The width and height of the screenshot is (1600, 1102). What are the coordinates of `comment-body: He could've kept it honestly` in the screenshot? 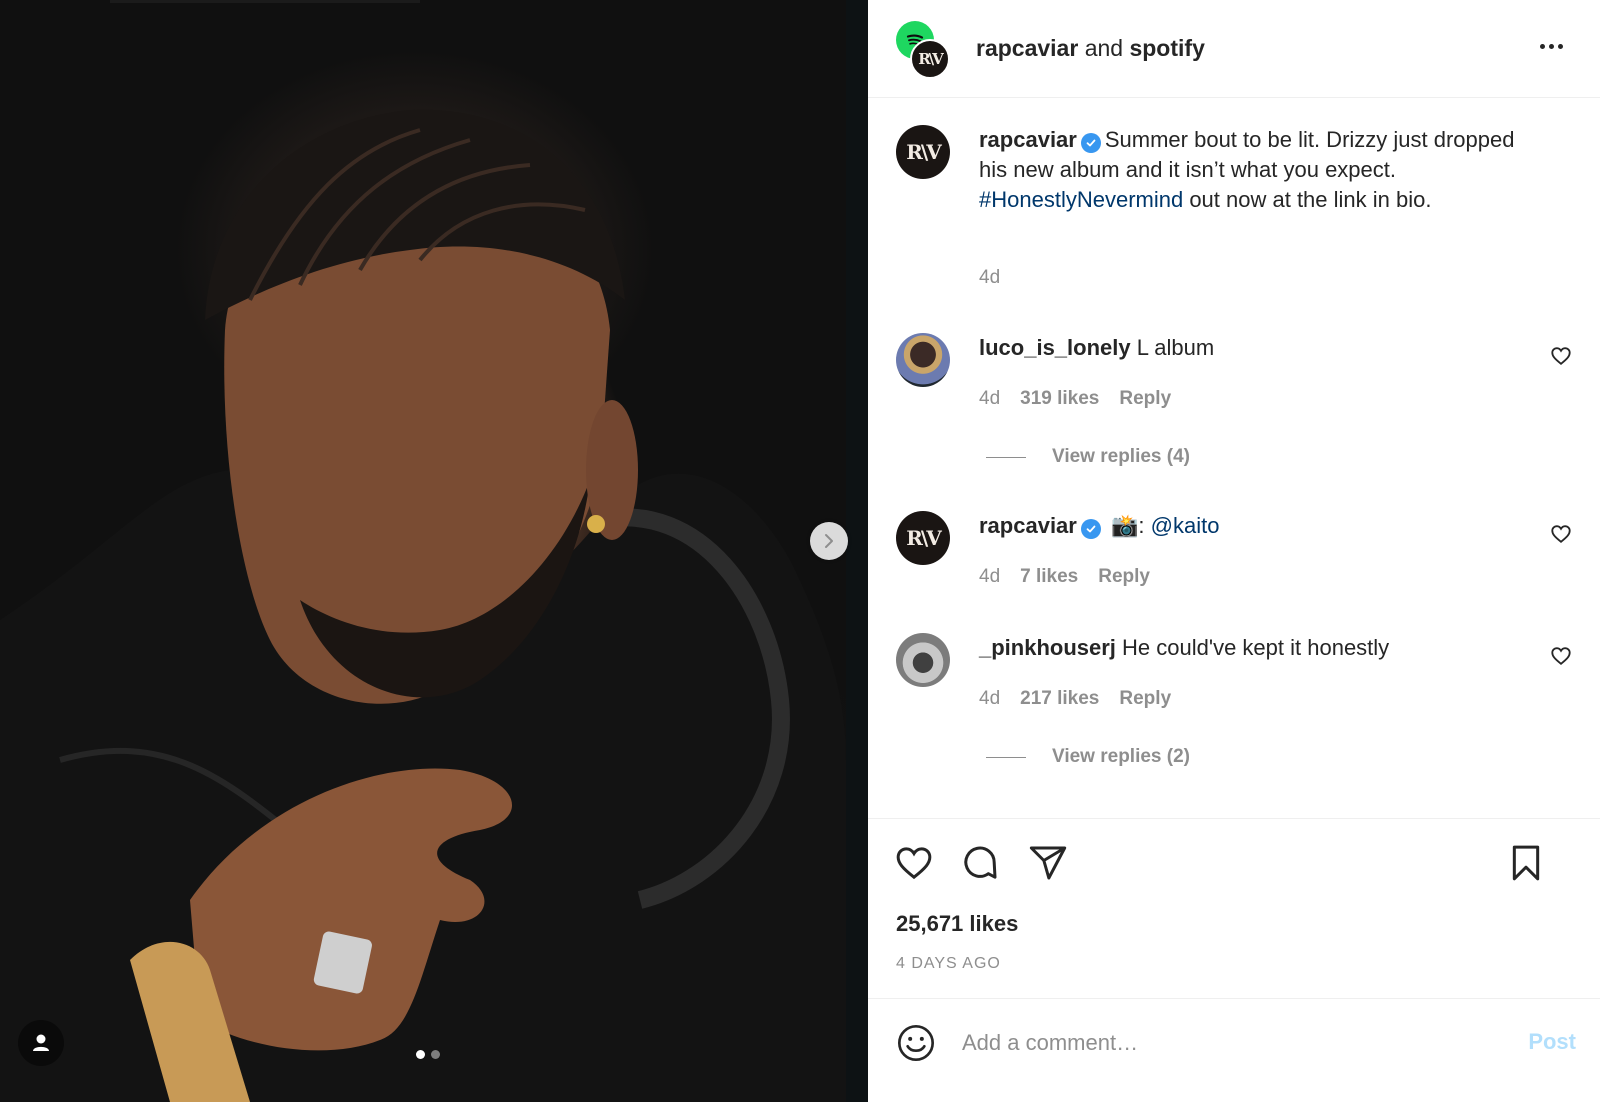 It's located at (1256, 647).